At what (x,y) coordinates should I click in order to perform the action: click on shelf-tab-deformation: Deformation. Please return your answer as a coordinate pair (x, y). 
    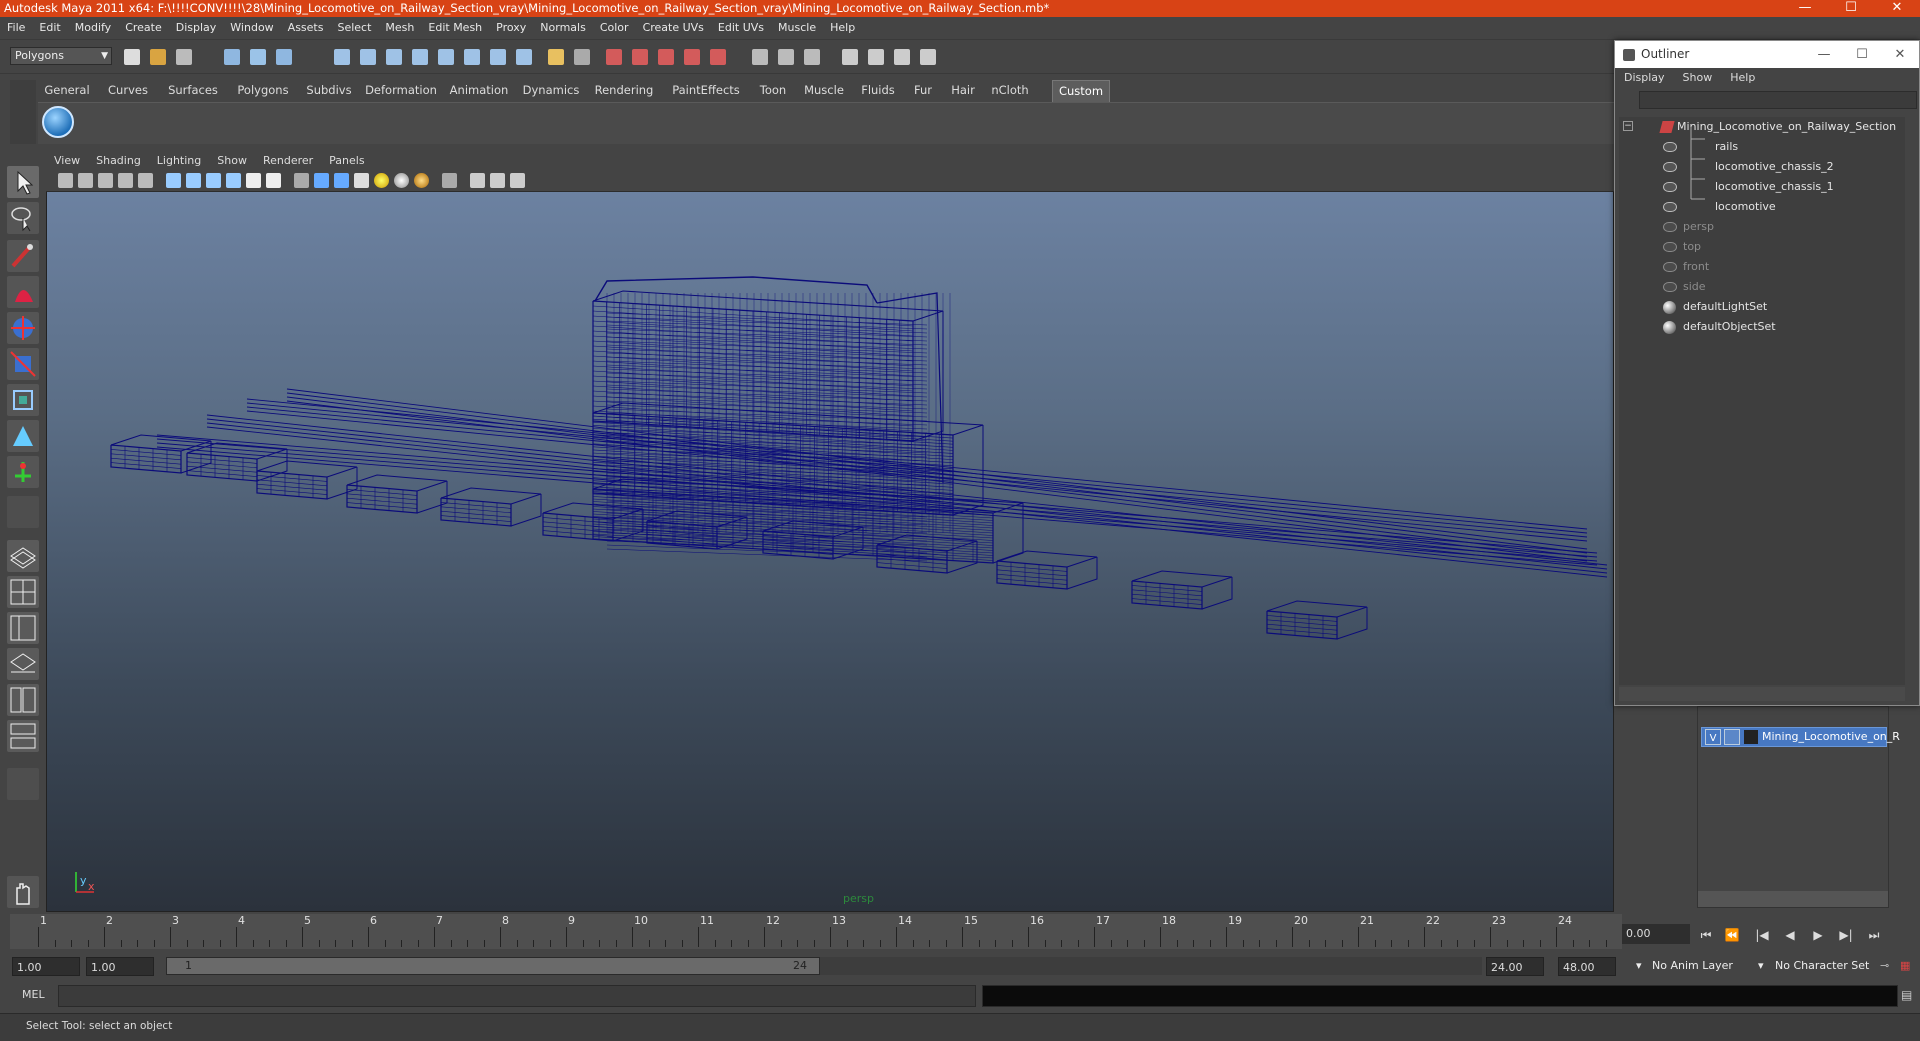
    Looking at the image, I should click on (401, 91).